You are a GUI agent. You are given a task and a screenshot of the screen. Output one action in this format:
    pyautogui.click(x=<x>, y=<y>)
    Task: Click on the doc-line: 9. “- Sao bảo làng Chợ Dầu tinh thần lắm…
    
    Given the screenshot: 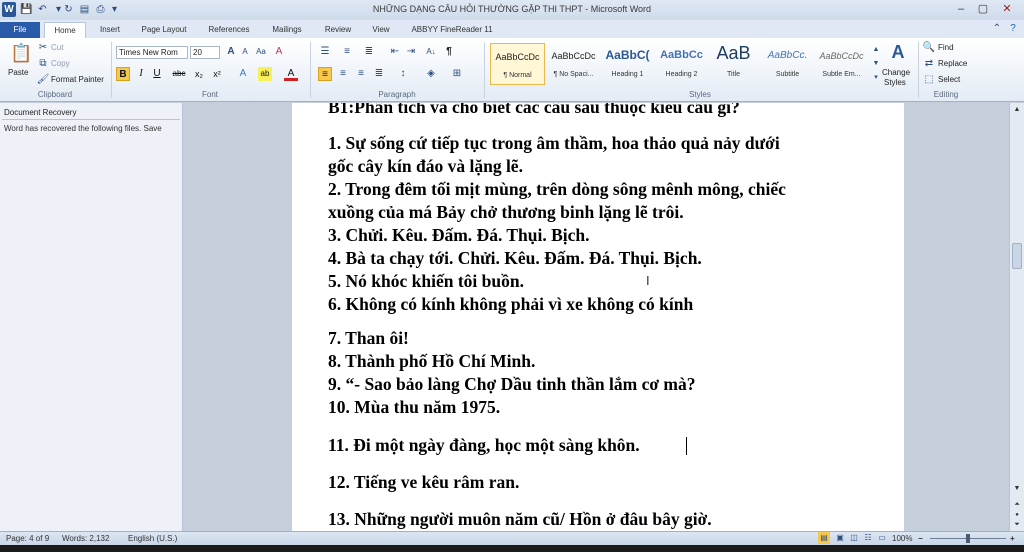 What is the action you would take?
    pyautogui.click(x=512, y=384)
    